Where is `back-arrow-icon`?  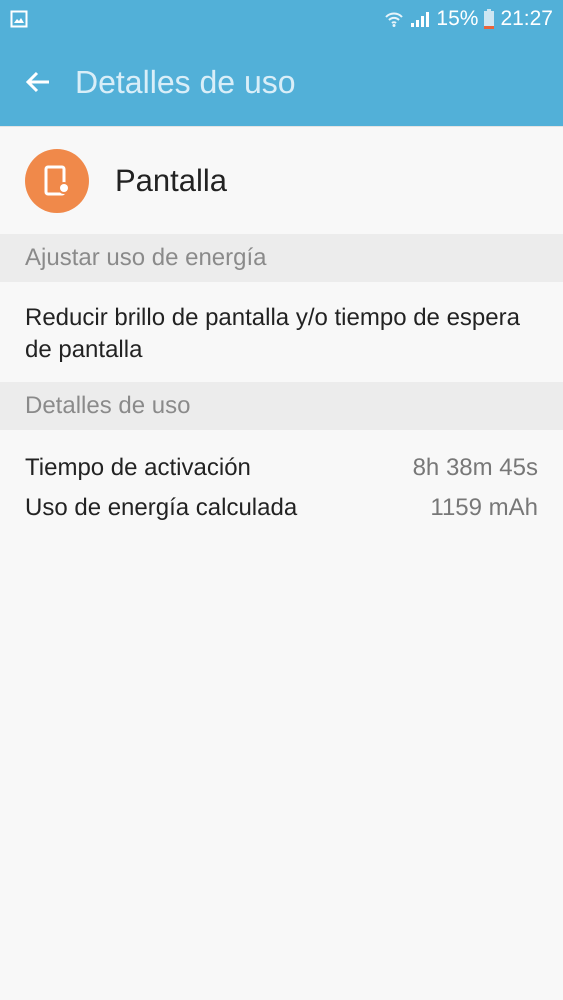
back-arrow-icon is located at coordinates (38, 82).